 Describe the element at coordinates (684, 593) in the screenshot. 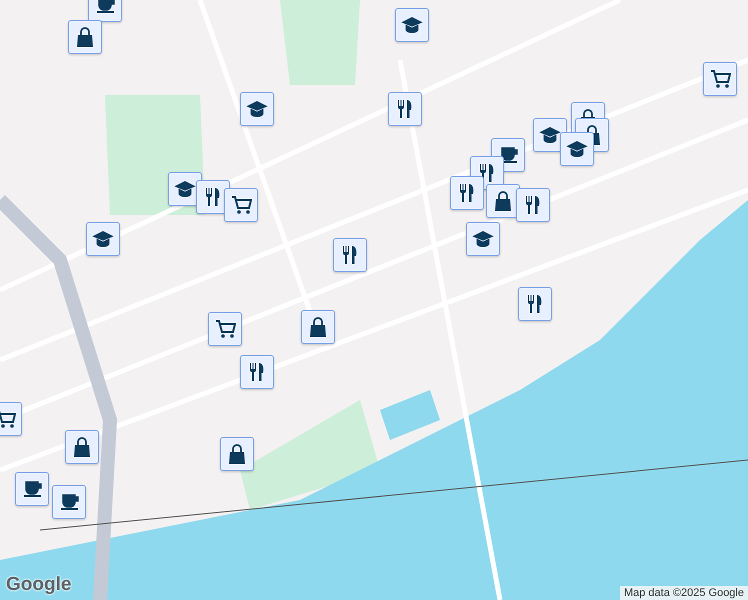

I see `map-attribution: Map data ©2025 Google` at that location.